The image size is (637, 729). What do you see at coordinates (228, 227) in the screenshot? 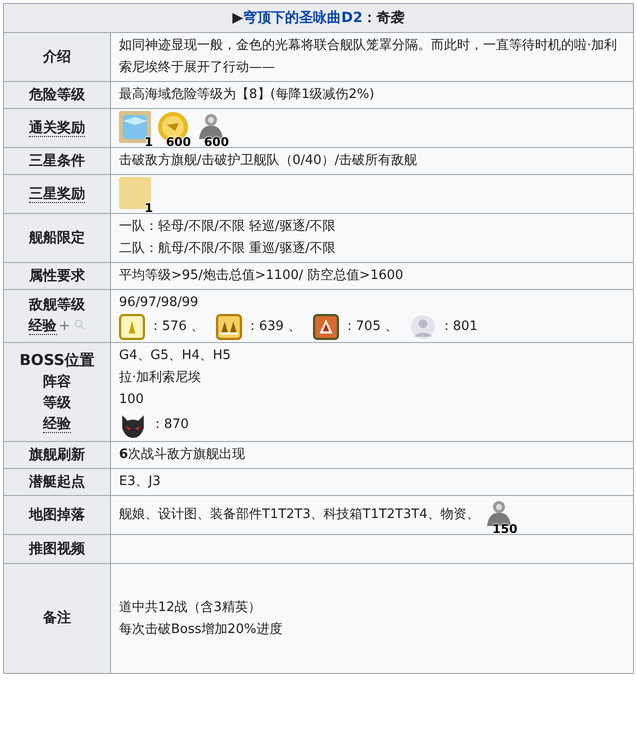
I see `value-text: 一队：轻母/不限/不限 轻巡/驱逐/不限` at bounding box center [228, 227].